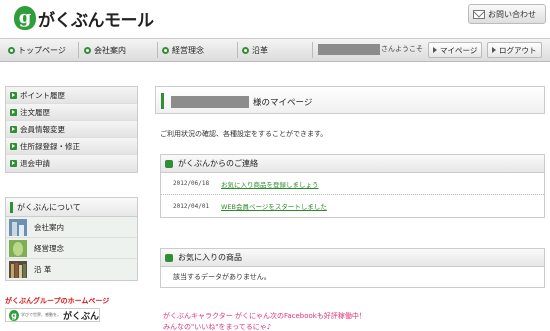 The width and height of the screenshot is (550, 331). Describe the element at coordinates (191, 183) in the screenshot. I see `news-date: 2012/06/18` at that location.